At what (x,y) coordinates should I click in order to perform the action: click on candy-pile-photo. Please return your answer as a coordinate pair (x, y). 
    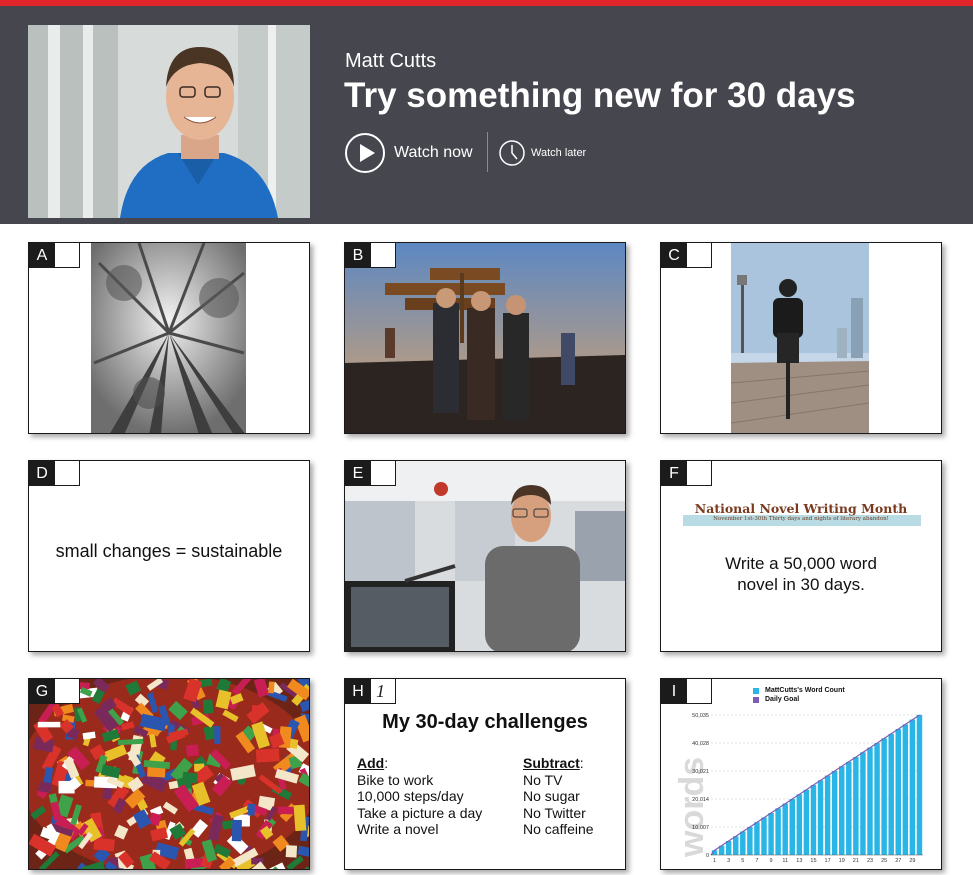
    Looking at the image, I should click on (169, 774).